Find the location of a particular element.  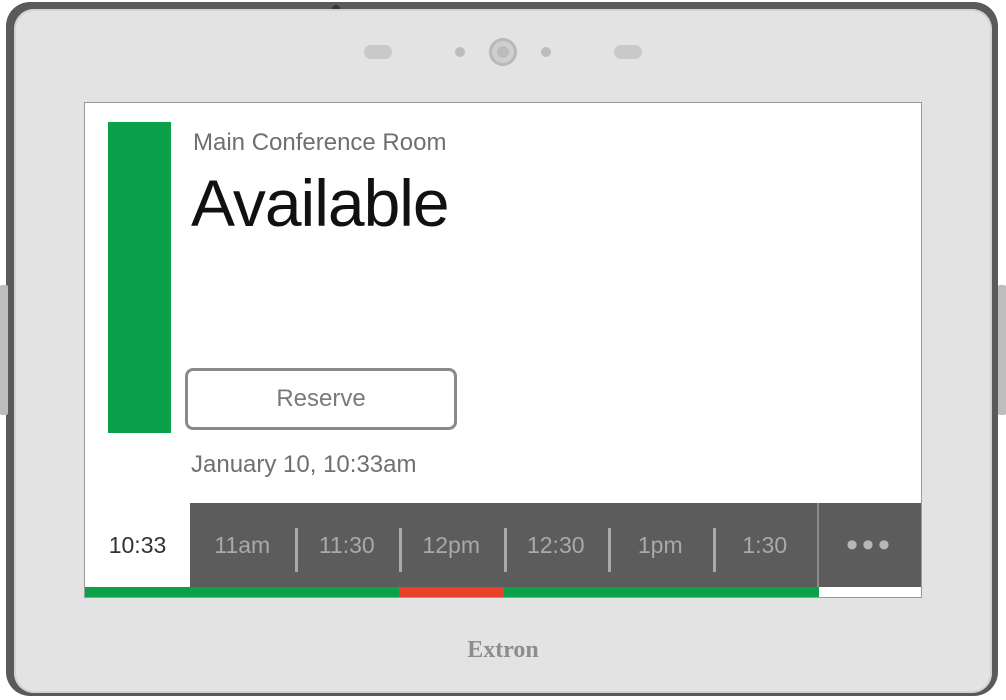

timeline-slot-1pm: 1pm is located at coordinates (660, 545).